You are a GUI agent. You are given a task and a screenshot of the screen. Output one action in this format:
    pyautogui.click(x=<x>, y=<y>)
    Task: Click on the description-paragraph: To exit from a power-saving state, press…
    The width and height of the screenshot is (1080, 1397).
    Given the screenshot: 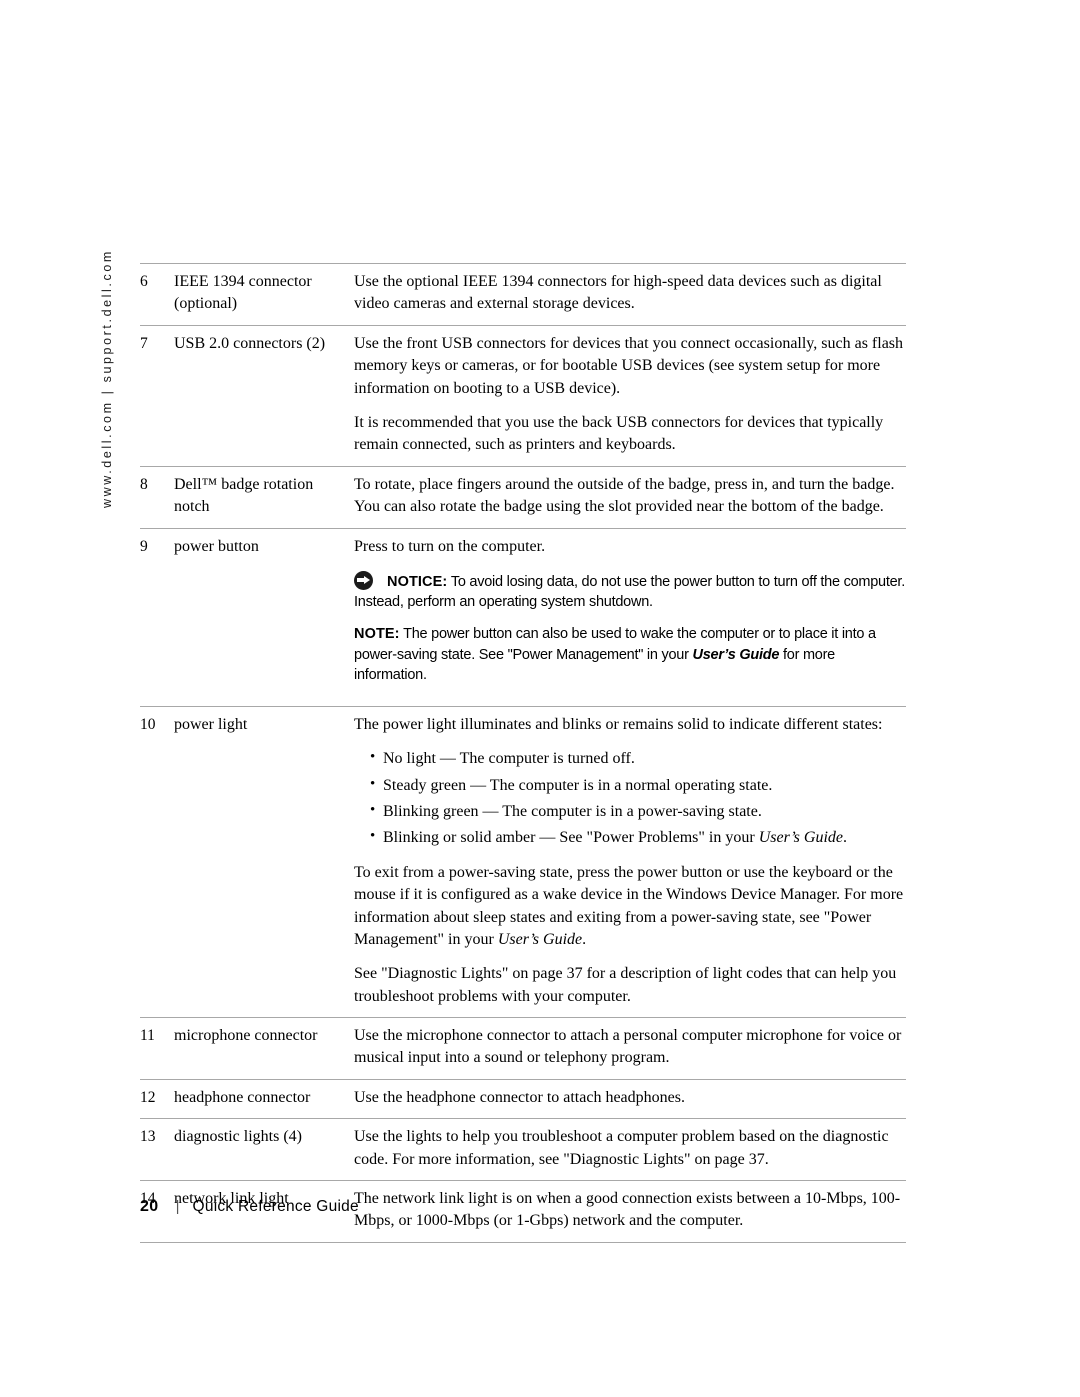 What is the action you would take?
    pyautogui.click(x=630, y=907)
    